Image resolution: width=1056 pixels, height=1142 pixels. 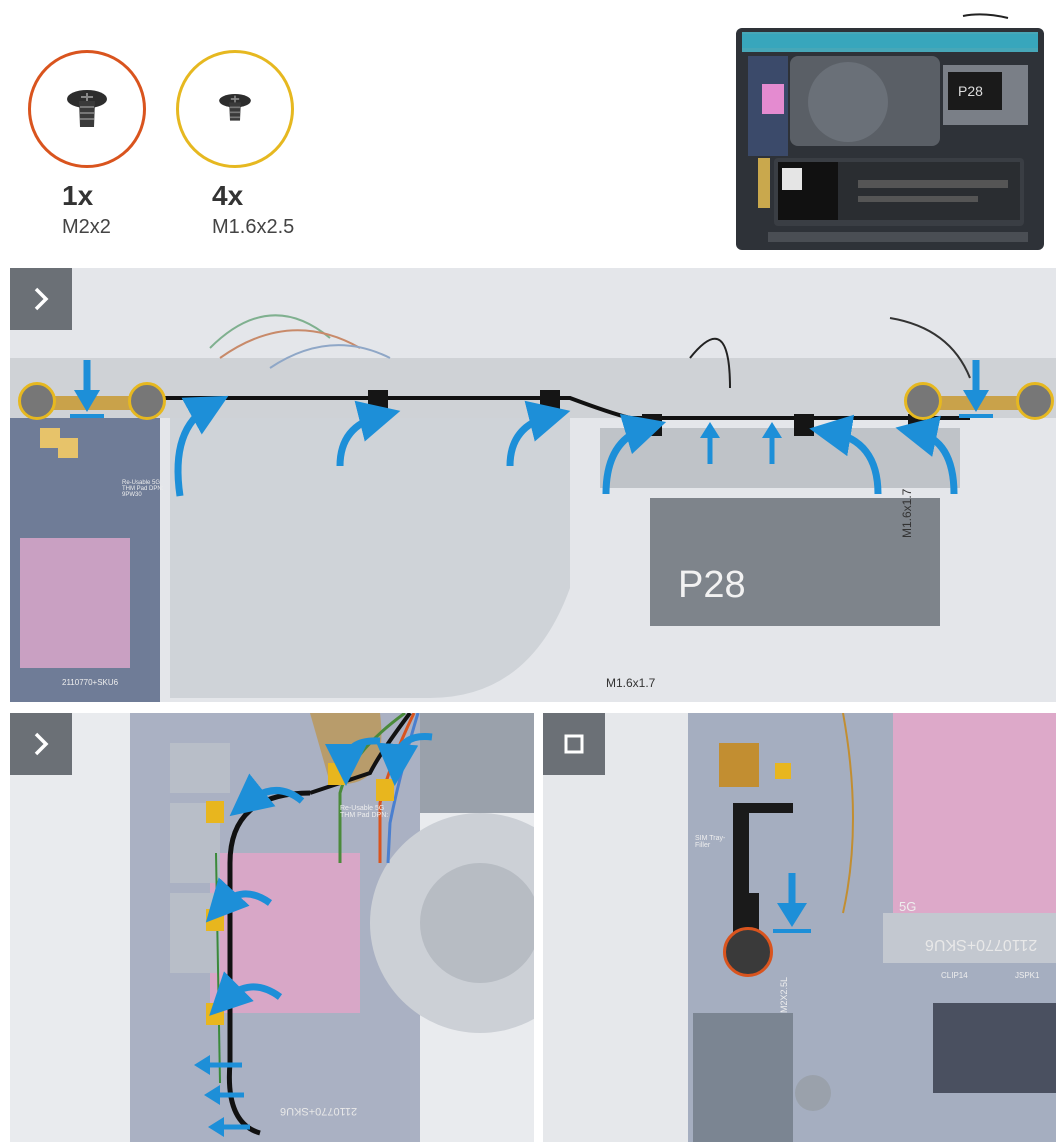 I want to click on square-stop-icon, so click(x=574, y=744).